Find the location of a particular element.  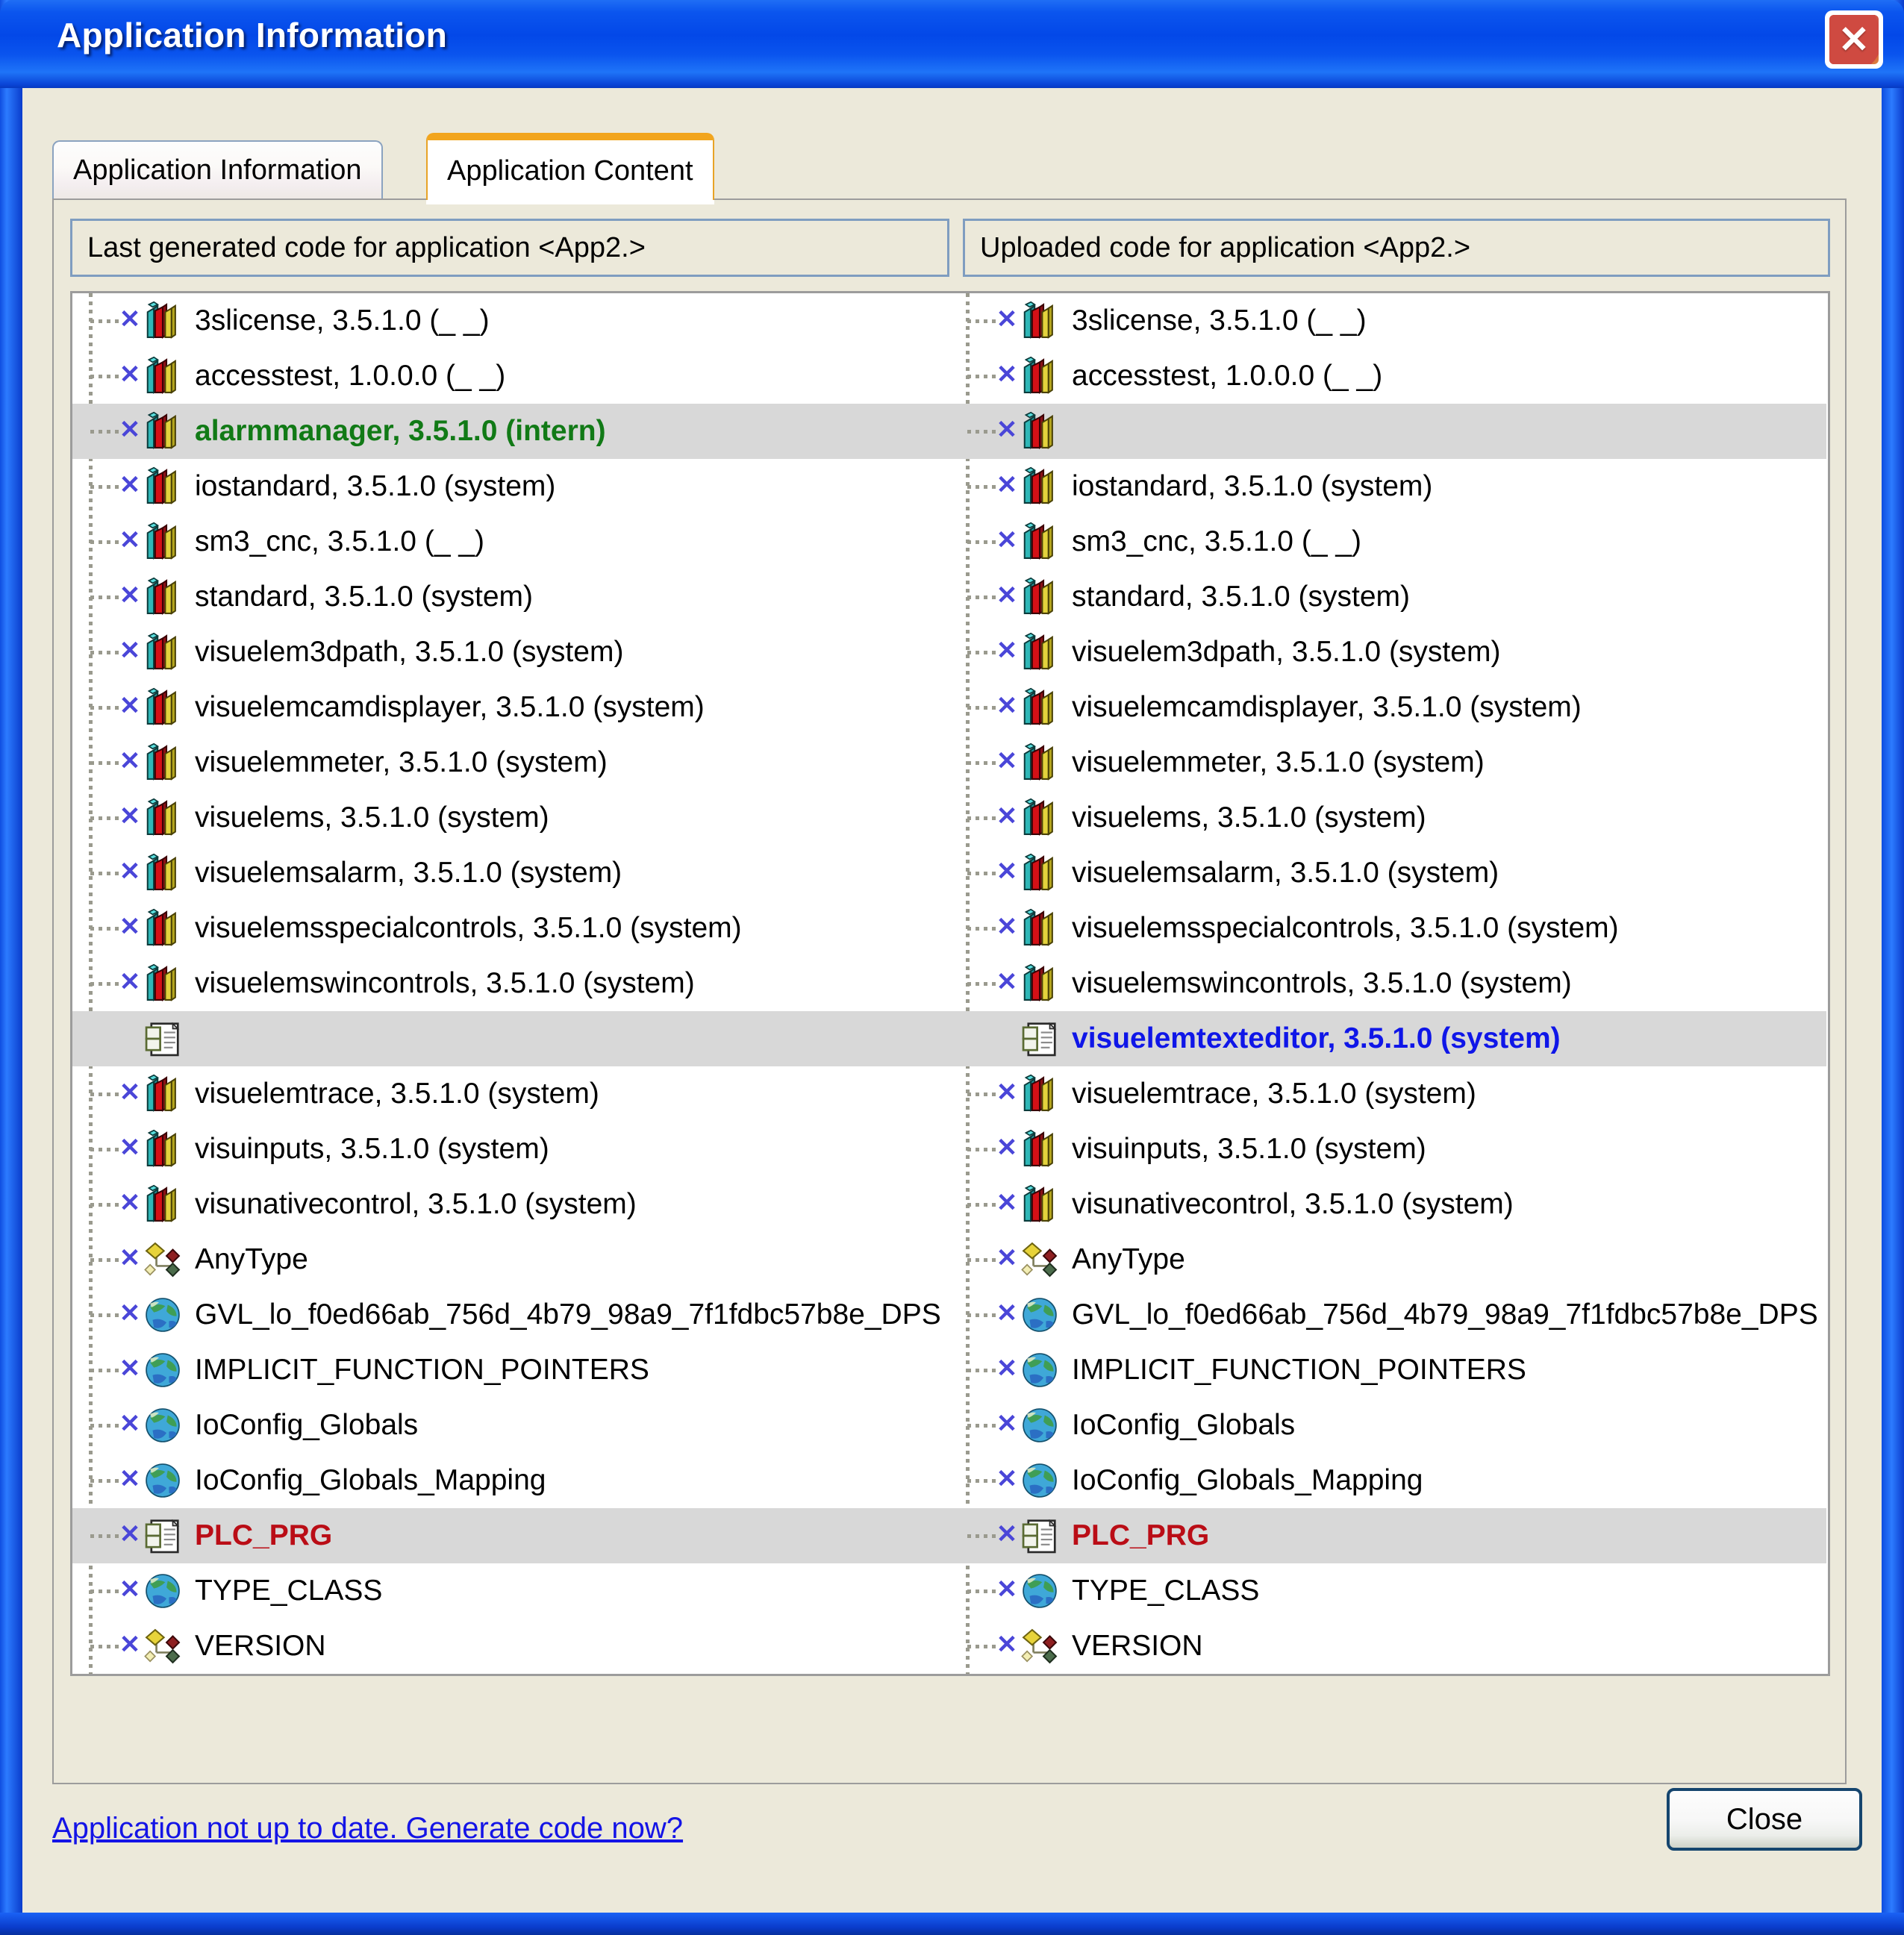

tree-row: ✕ is located at coordinates (1387, 432).